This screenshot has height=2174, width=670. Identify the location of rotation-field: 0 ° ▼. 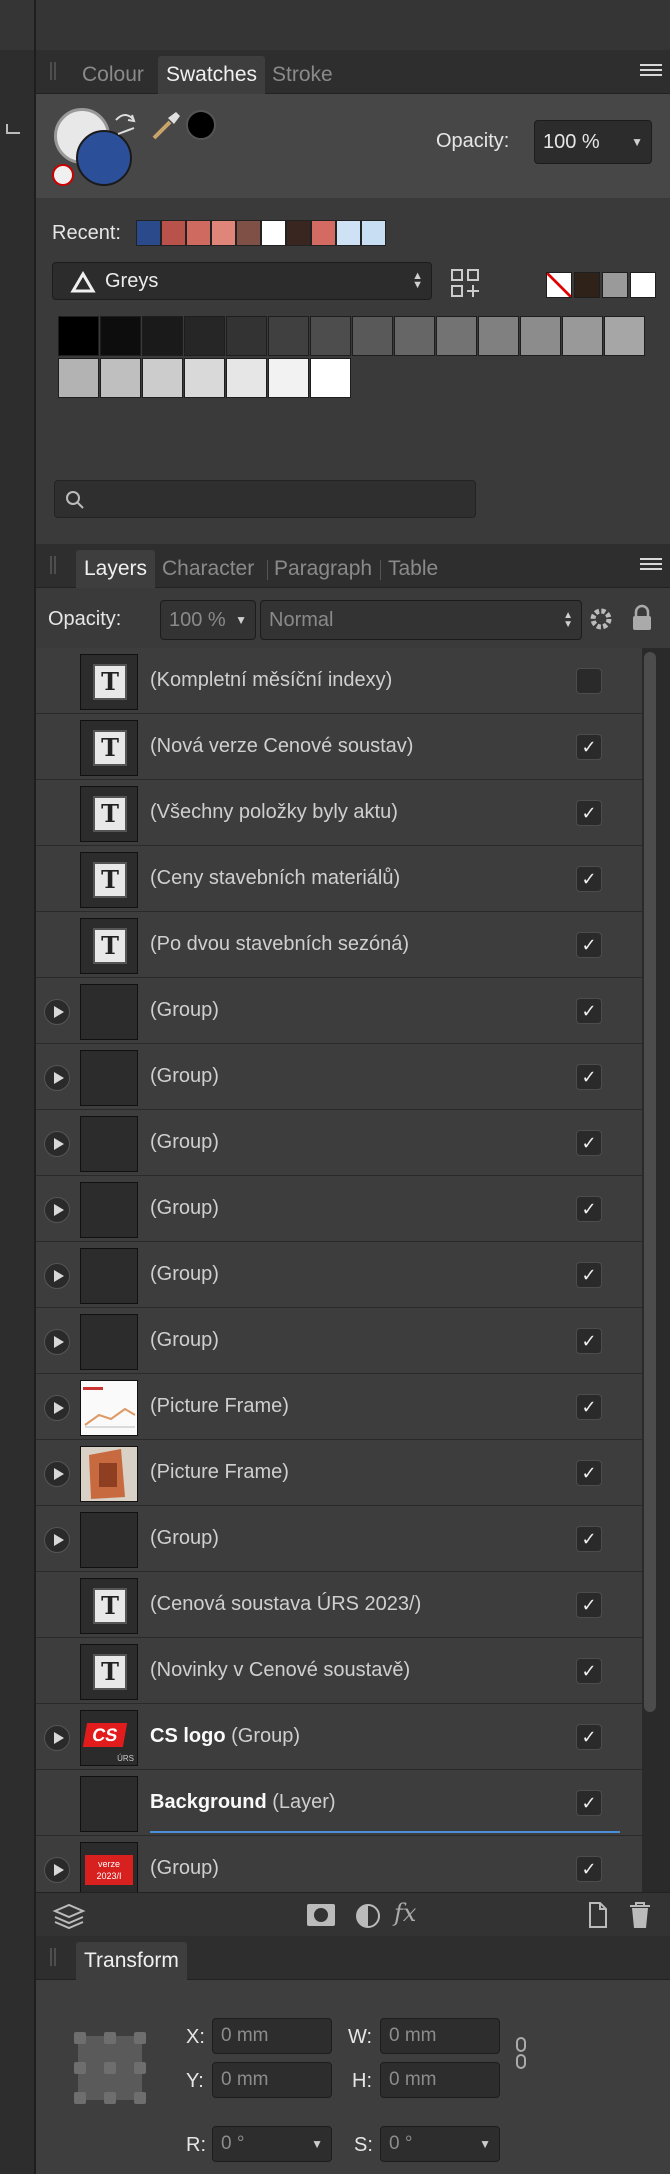
(272, 2144).